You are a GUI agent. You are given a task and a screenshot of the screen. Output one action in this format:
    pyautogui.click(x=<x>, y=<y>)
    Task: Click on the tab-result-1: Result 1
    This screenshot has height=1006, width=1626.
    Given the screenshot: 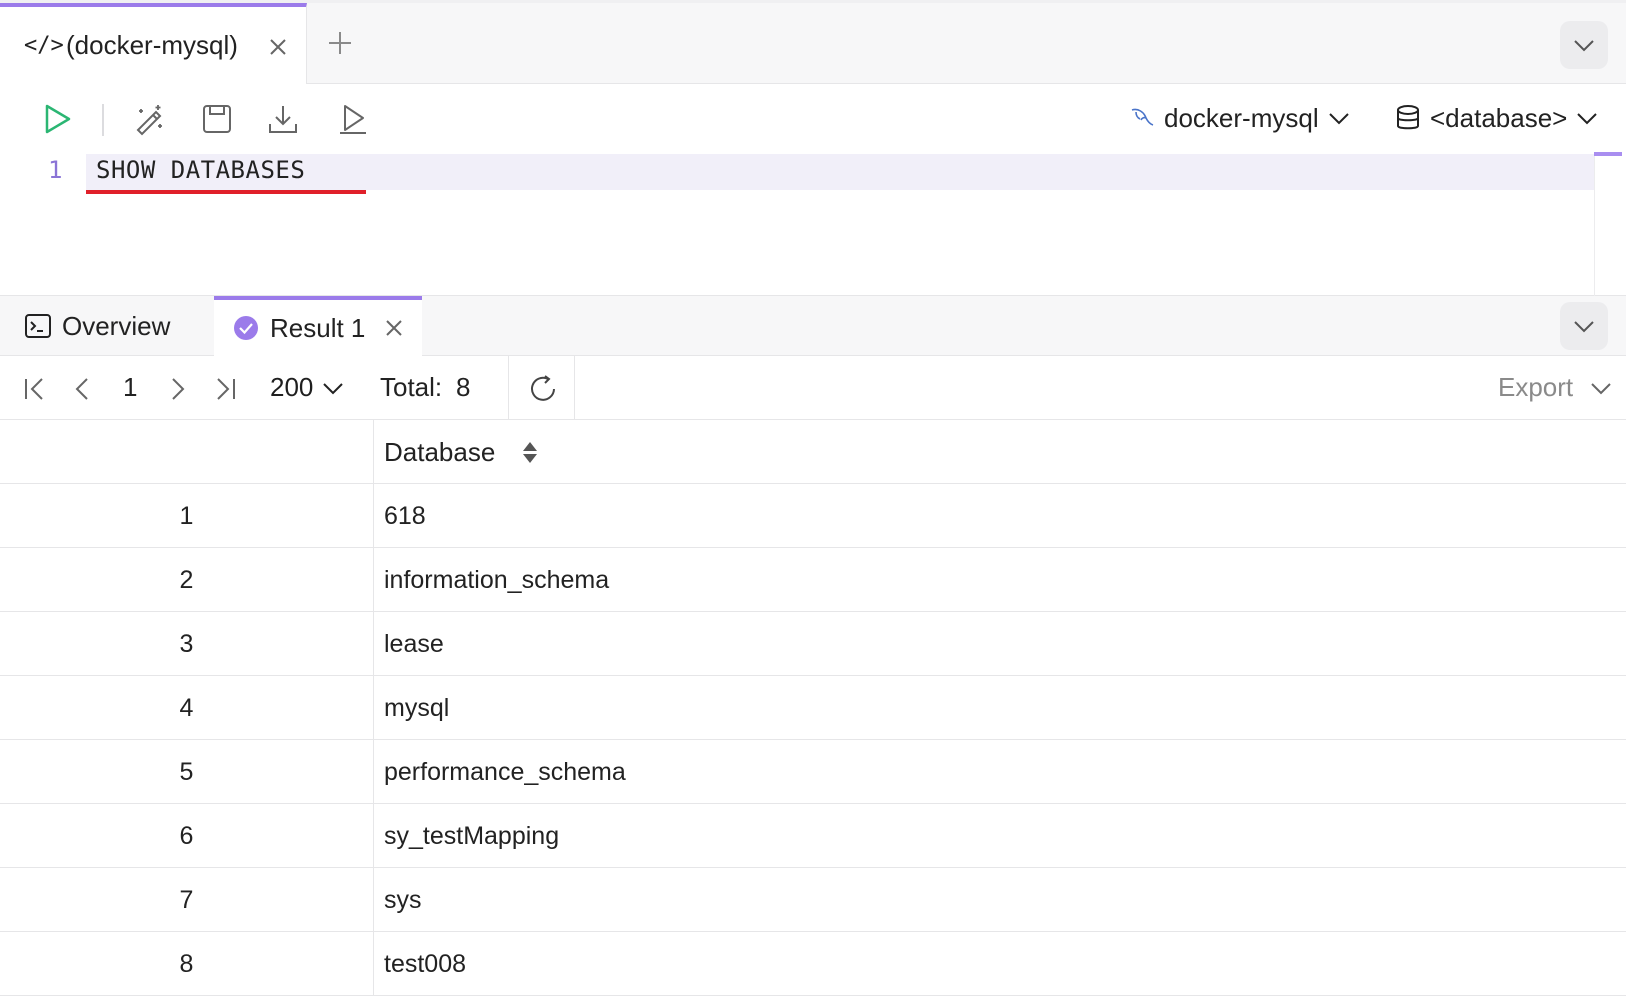 What is the action you would take?
    pyautogui.click(x=318, y=326)
    